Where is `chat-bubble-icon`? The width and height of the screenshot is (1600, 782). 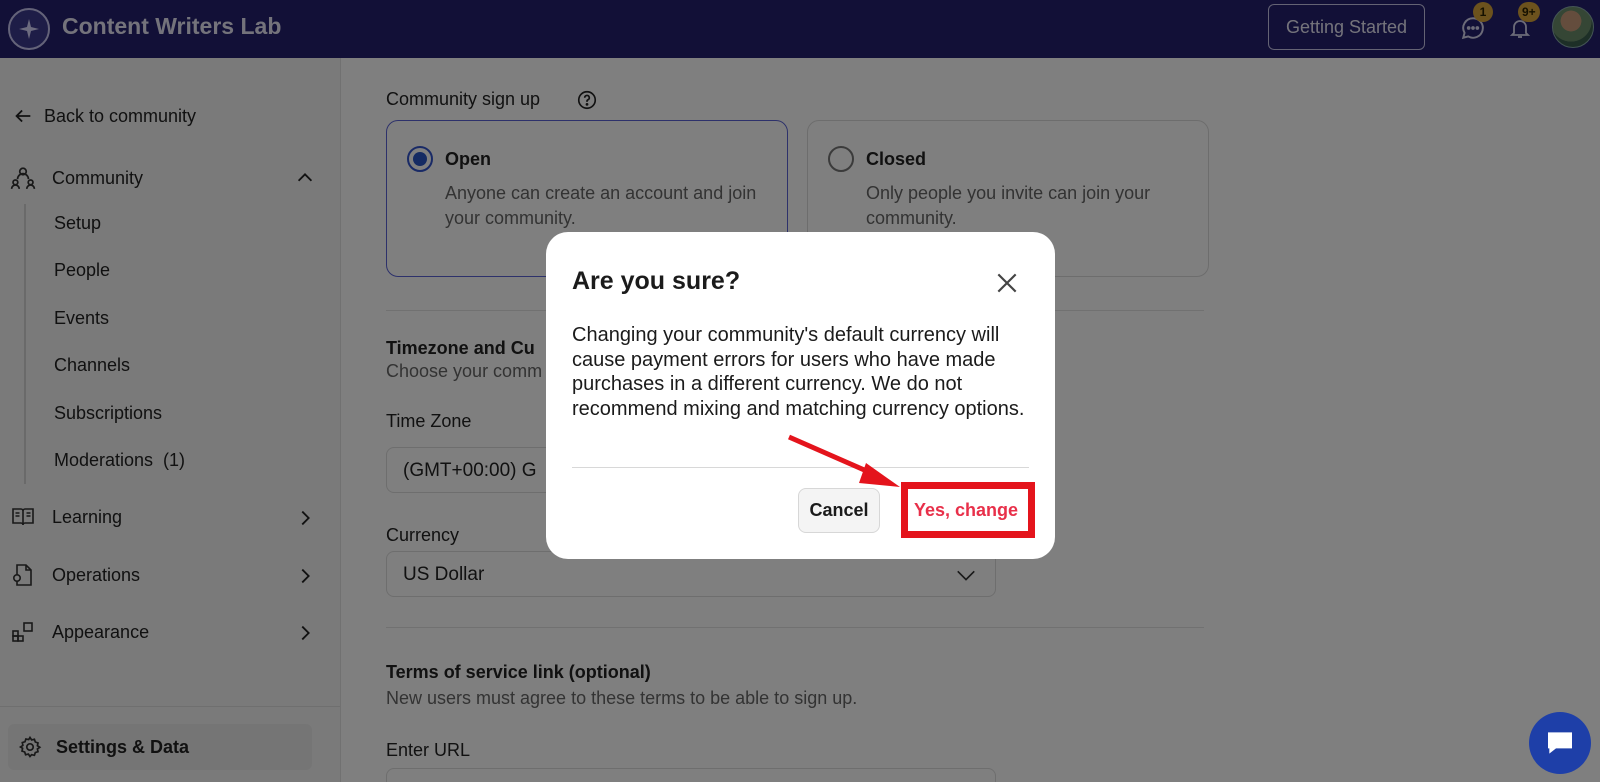
chat-bubble-icon is located at coordinates (1560, 743).